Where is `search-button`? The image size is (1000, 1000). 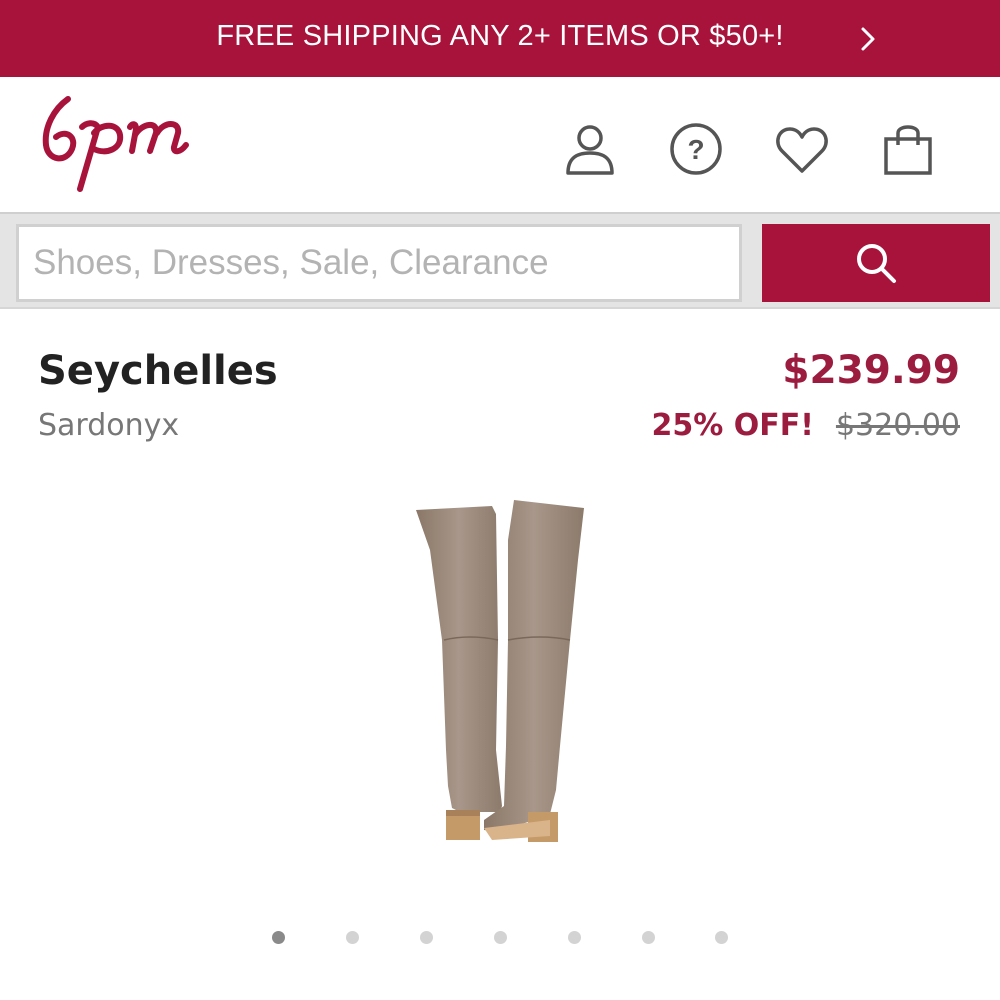 search-button is located at coordinates (876, 263).